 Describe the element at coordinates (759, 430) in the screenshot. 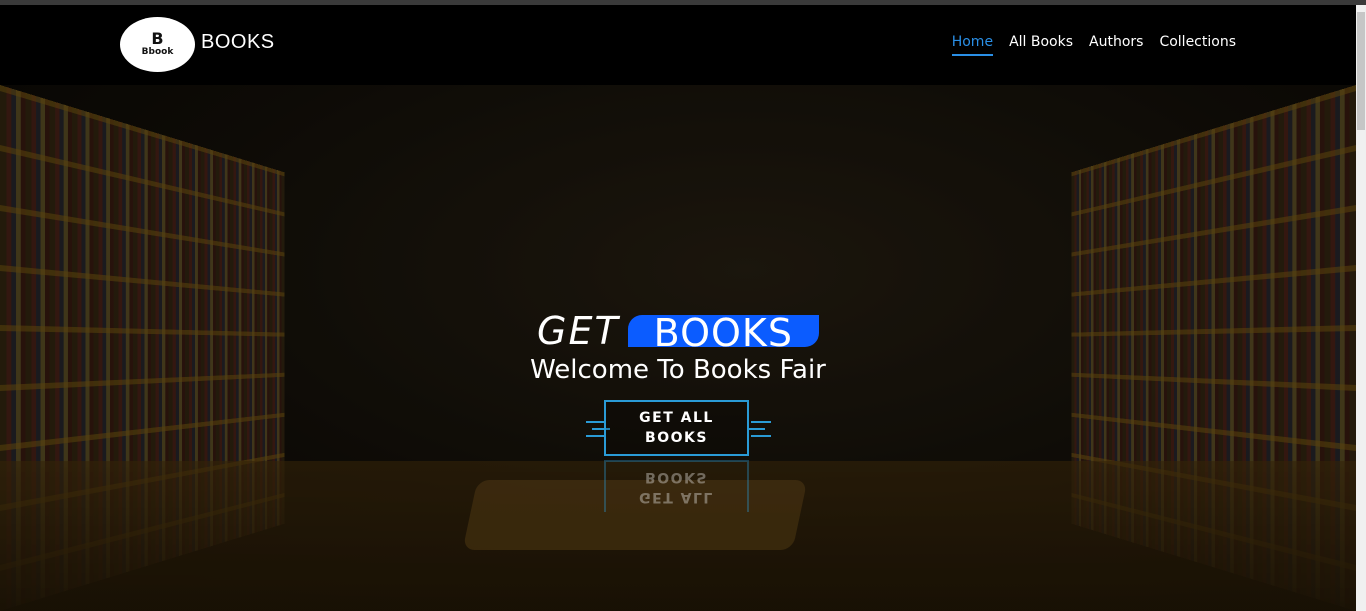

I see `button-lines-right-decoration` at that location.